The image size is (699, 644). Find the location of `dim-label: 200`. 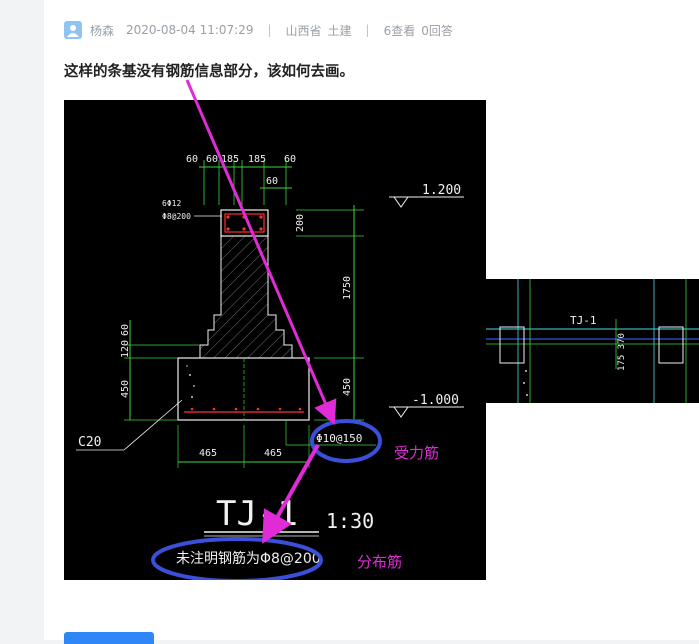

dim-label: 200 is located at coordinates (300, 223).